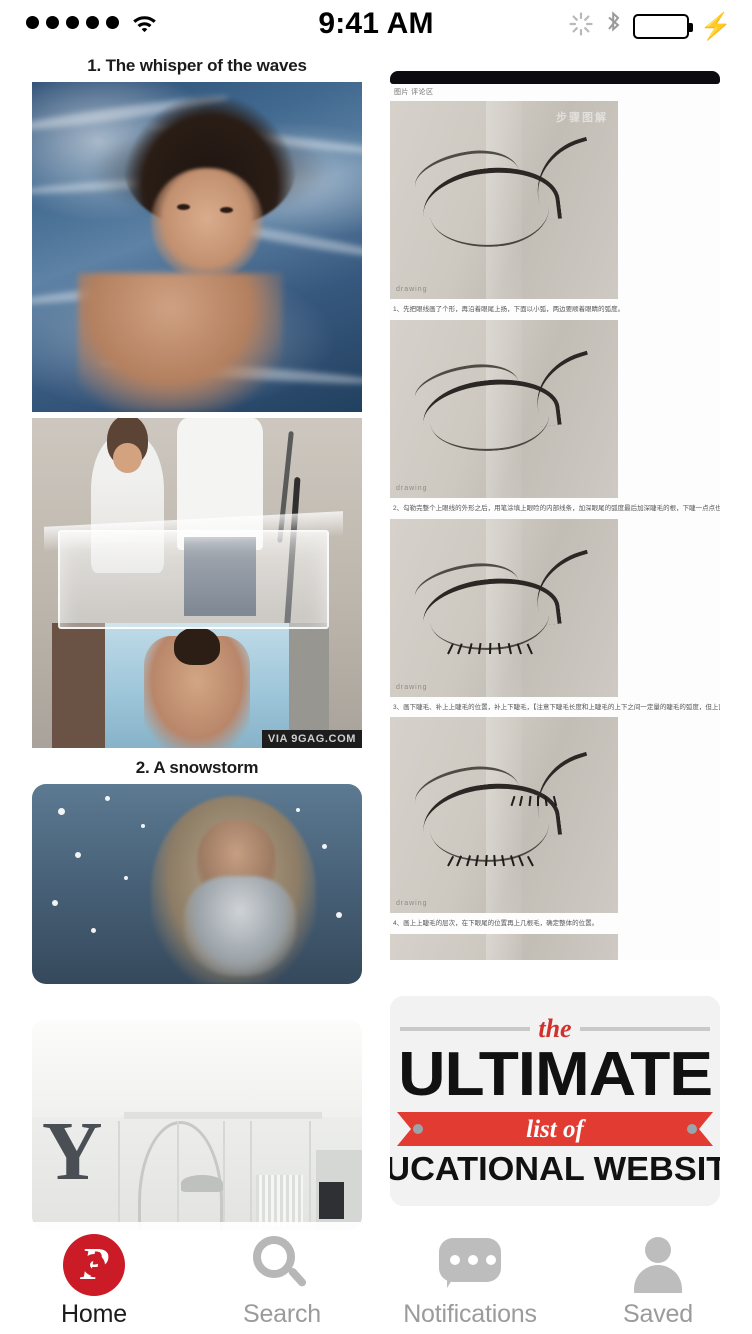  I want to click on magnifier-icon, so click(282, 1265).